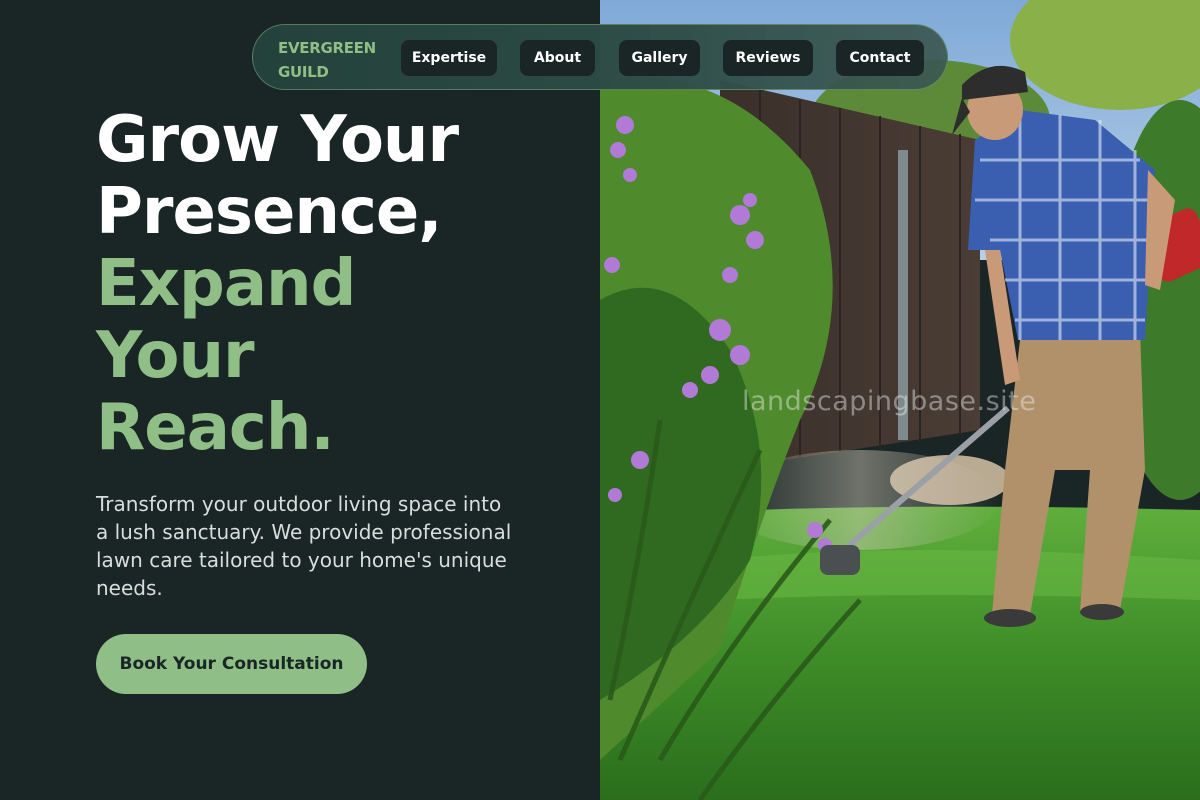 The height and width of the screenshot is (800, 1200). I want to click on brand-line-1: EVERGREEN, so click(327, 48).